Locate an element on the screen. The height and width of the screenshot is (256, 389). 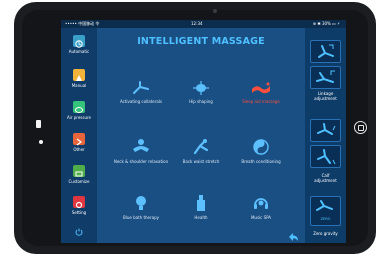
program-activating-collaterals: Activating collaterals is located at coordinates (141, 92).